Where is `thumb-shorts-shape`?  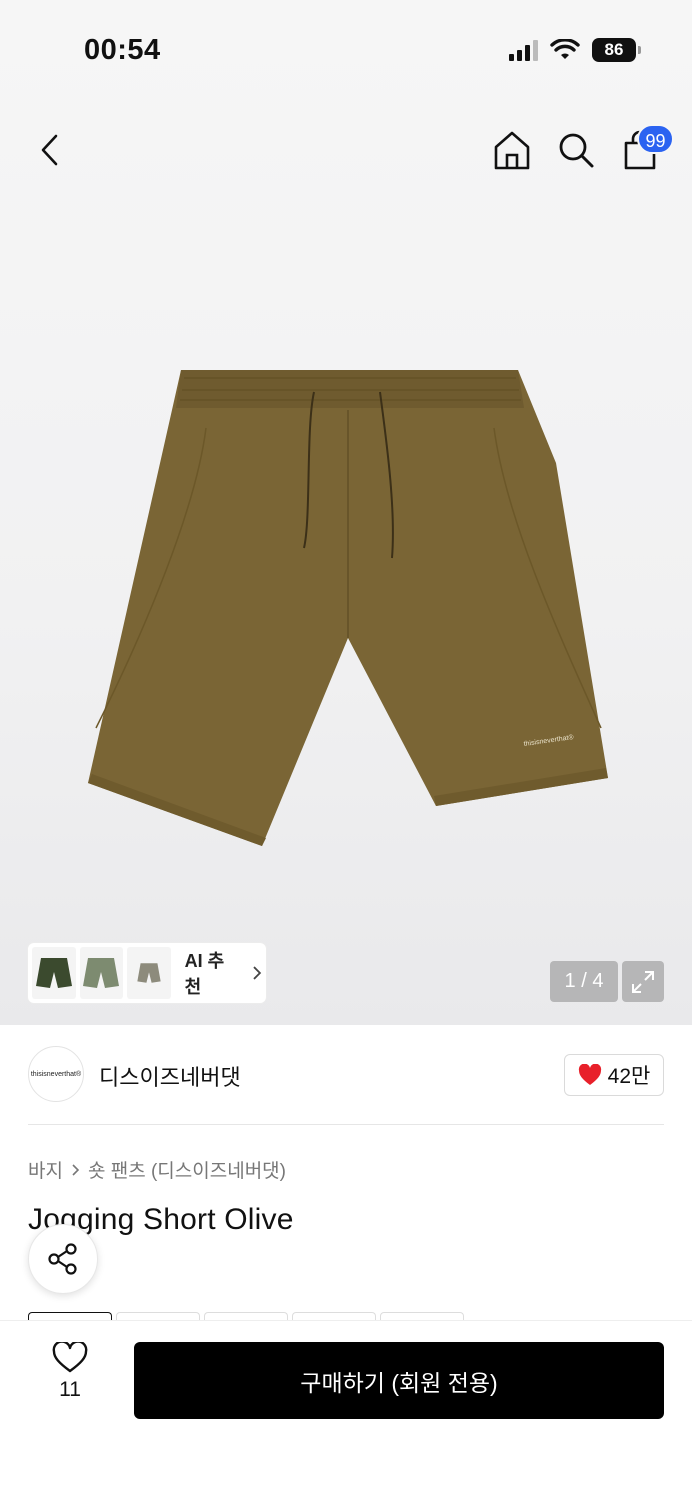 thumb-shorts-shape is located at coordinates (53, 973).